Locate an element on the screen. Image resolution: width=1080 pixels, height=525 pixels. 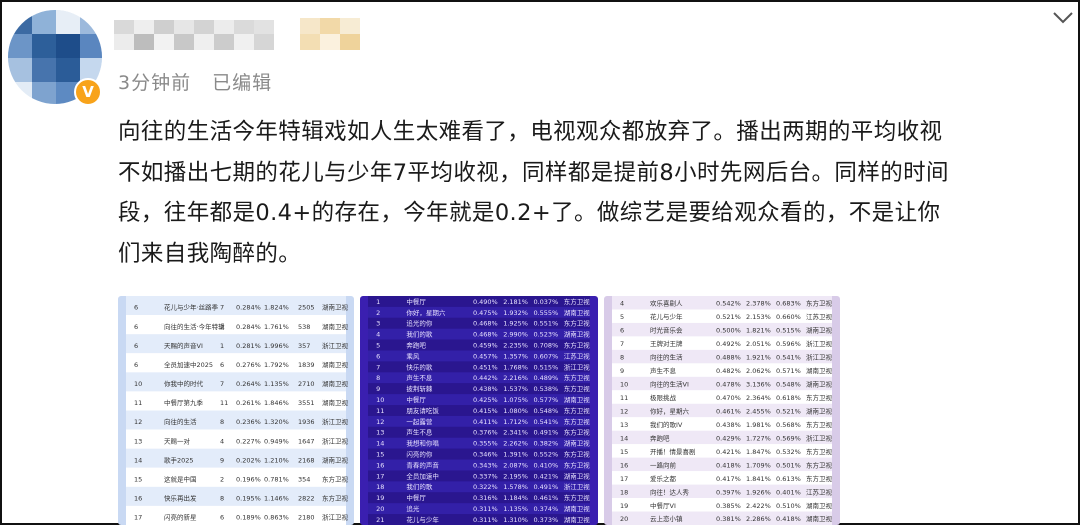
username-blurred is located at coordinates (242, 35).